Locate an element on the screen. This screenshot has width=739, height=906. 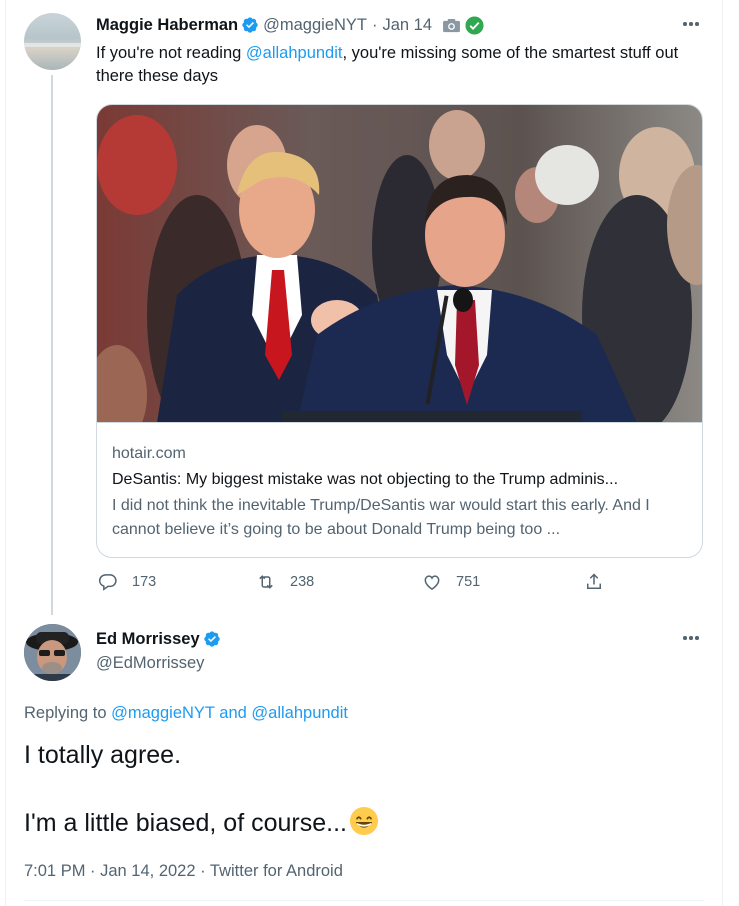
author-name: Ed Morrissey is located at coordinates (148, 639).